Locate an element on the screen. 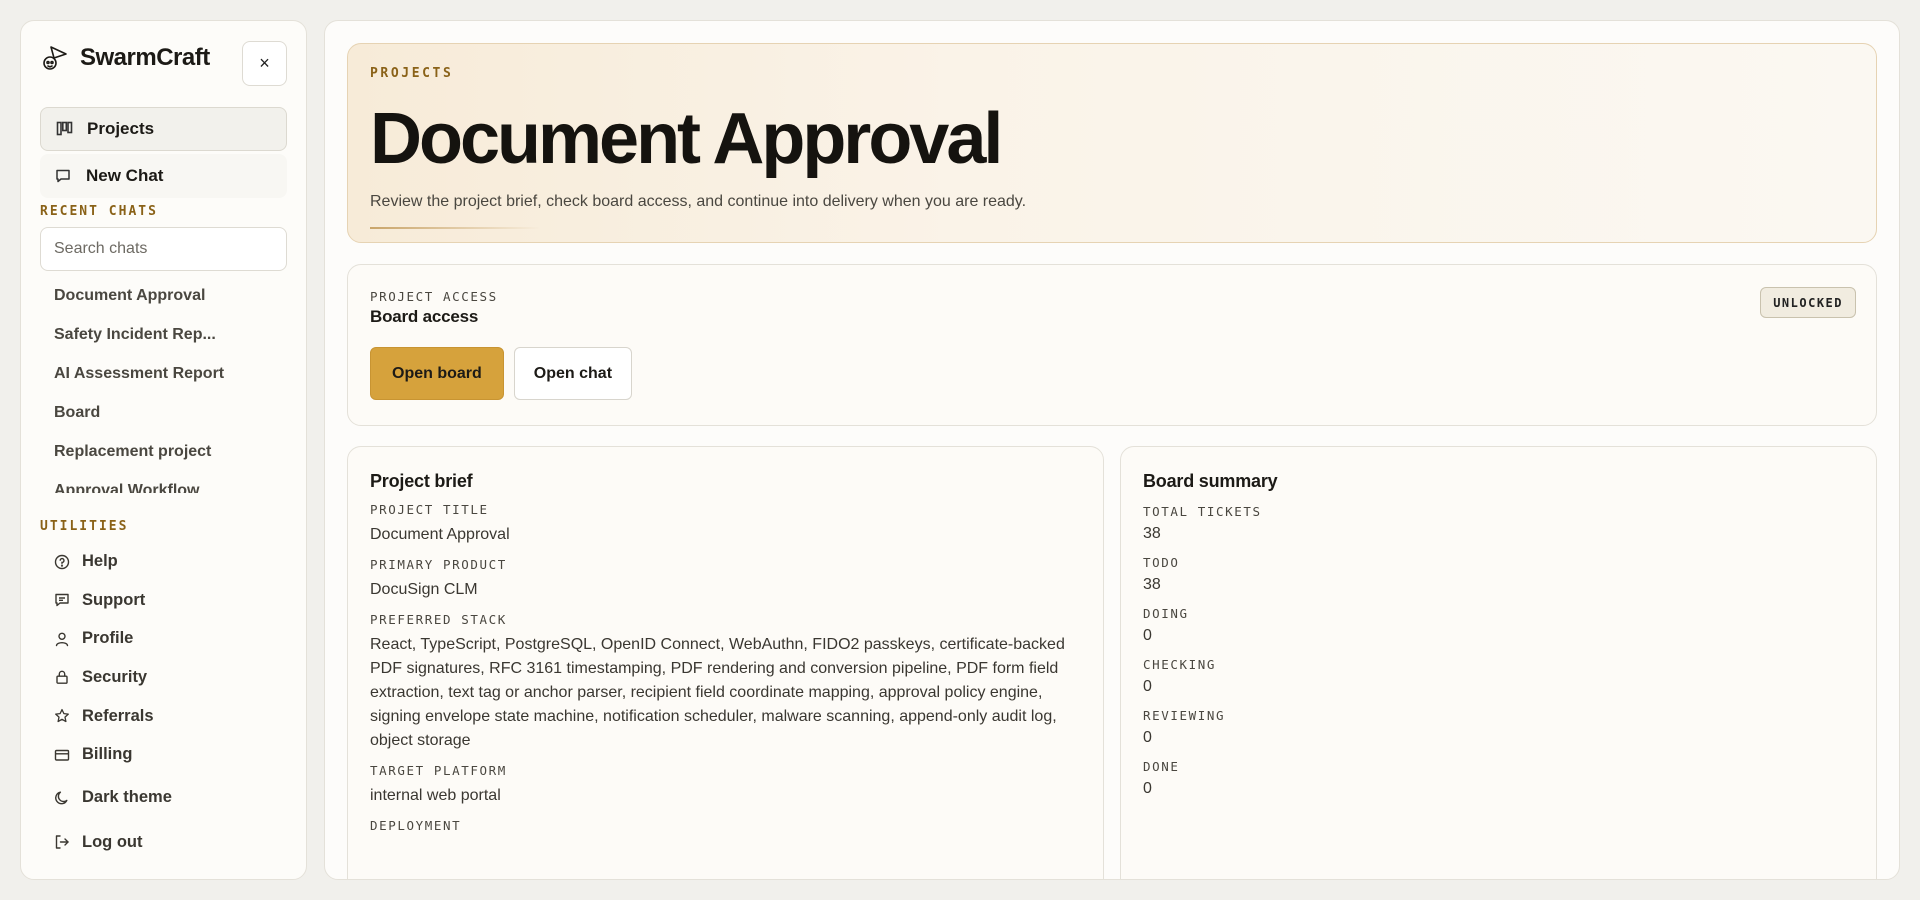 This screenshot has width=1920, height=900. close-sidebar-button: × is located at coordinates (264, 63).